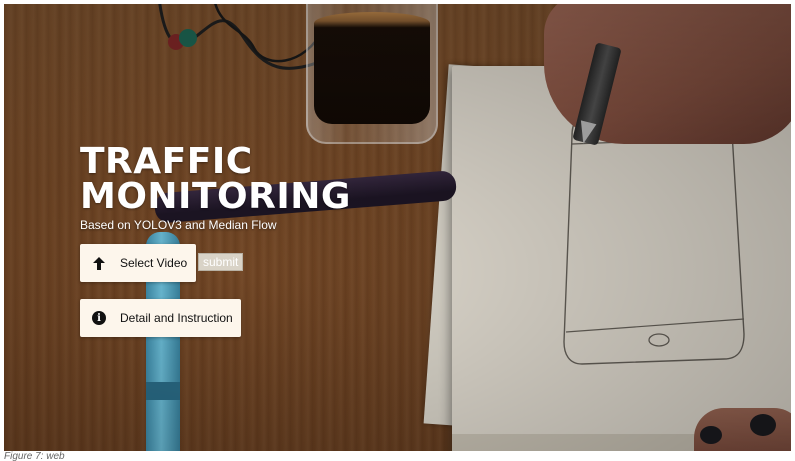  What do you see at coordinates (215, 196) in the screenshot?
I see `title-line-2: MONITORING` at bounding box center [215, 196].